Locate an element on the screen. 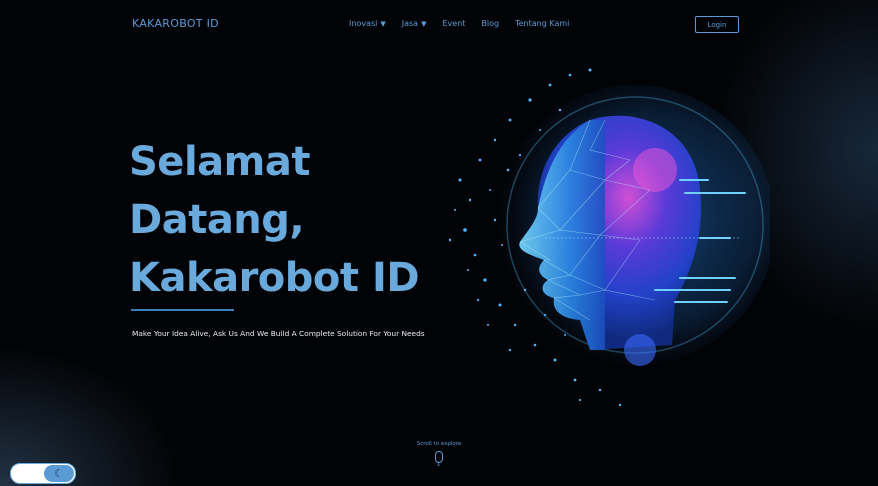  arrow-down-icon: ↓ is located at coordinates (439, 464).